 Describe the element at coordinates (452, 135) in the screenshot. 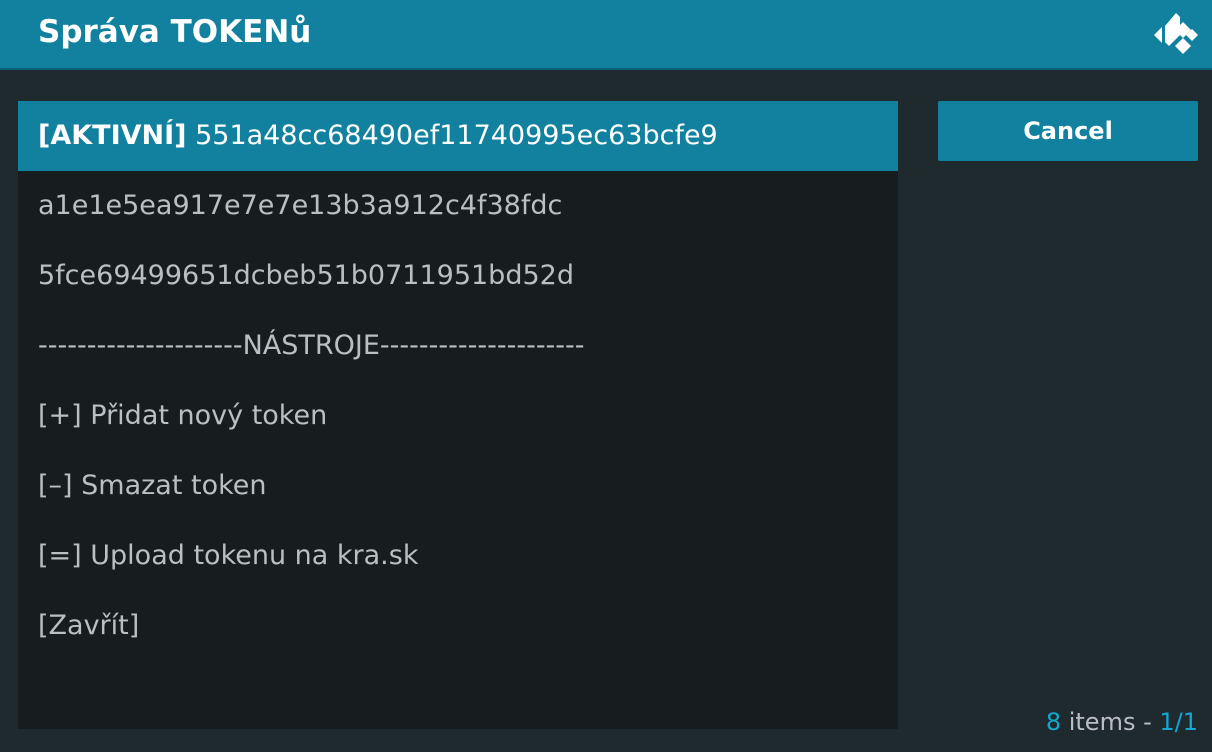

I see `active-token-value: 551a48cc68490ef11740995ec63bcfe9` at that location.